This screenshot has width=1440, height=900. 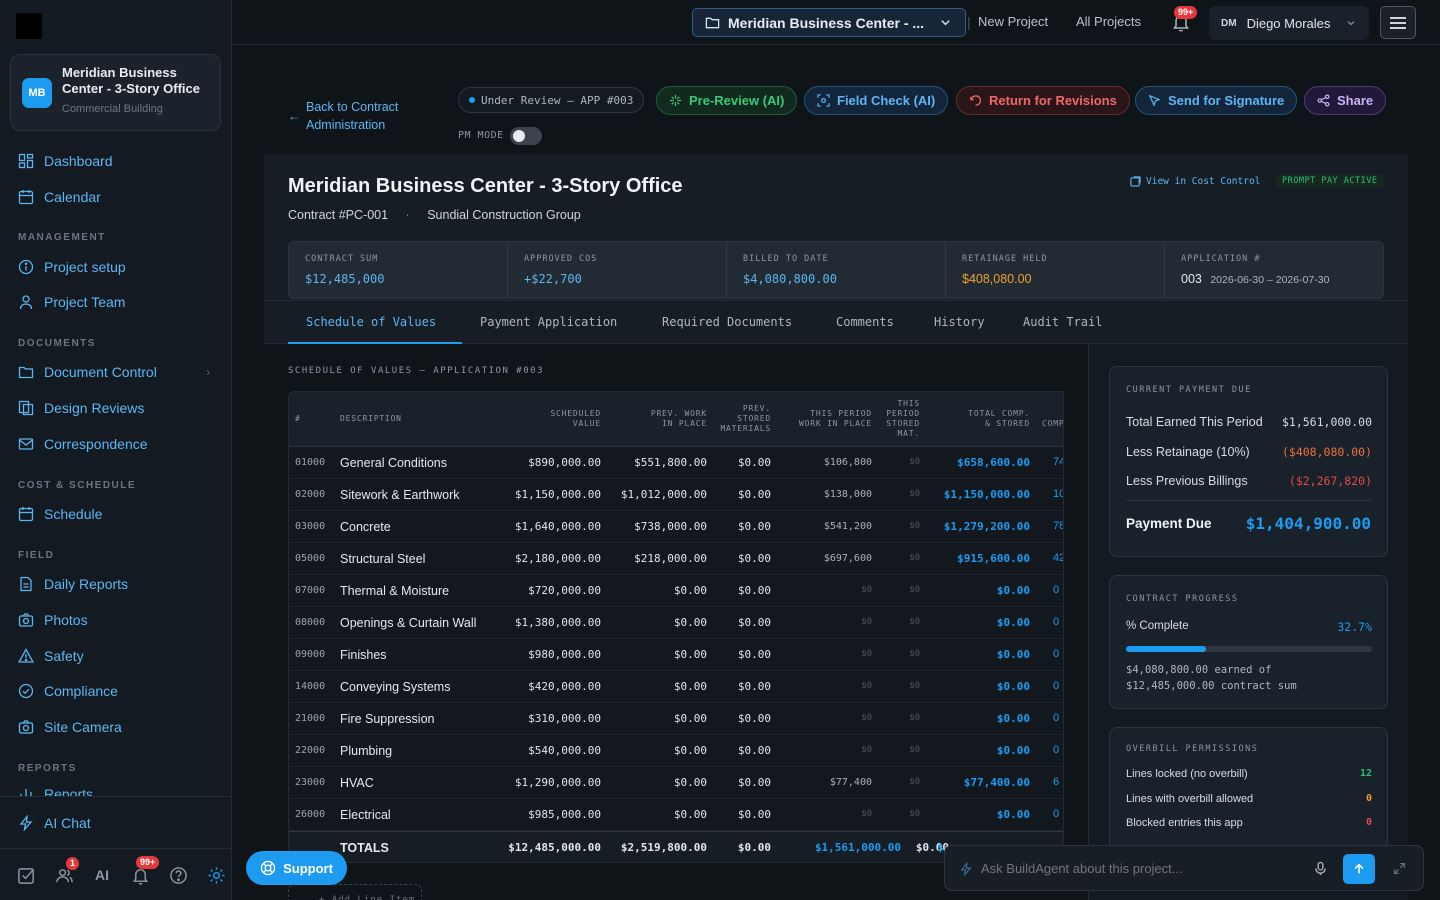 I want to click on header-percent-complete: COMP, so click(x=1053, y=423).